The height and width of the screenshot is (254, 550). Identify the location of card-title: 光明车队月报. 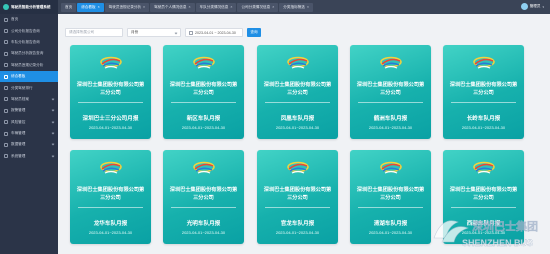
(203, 224).